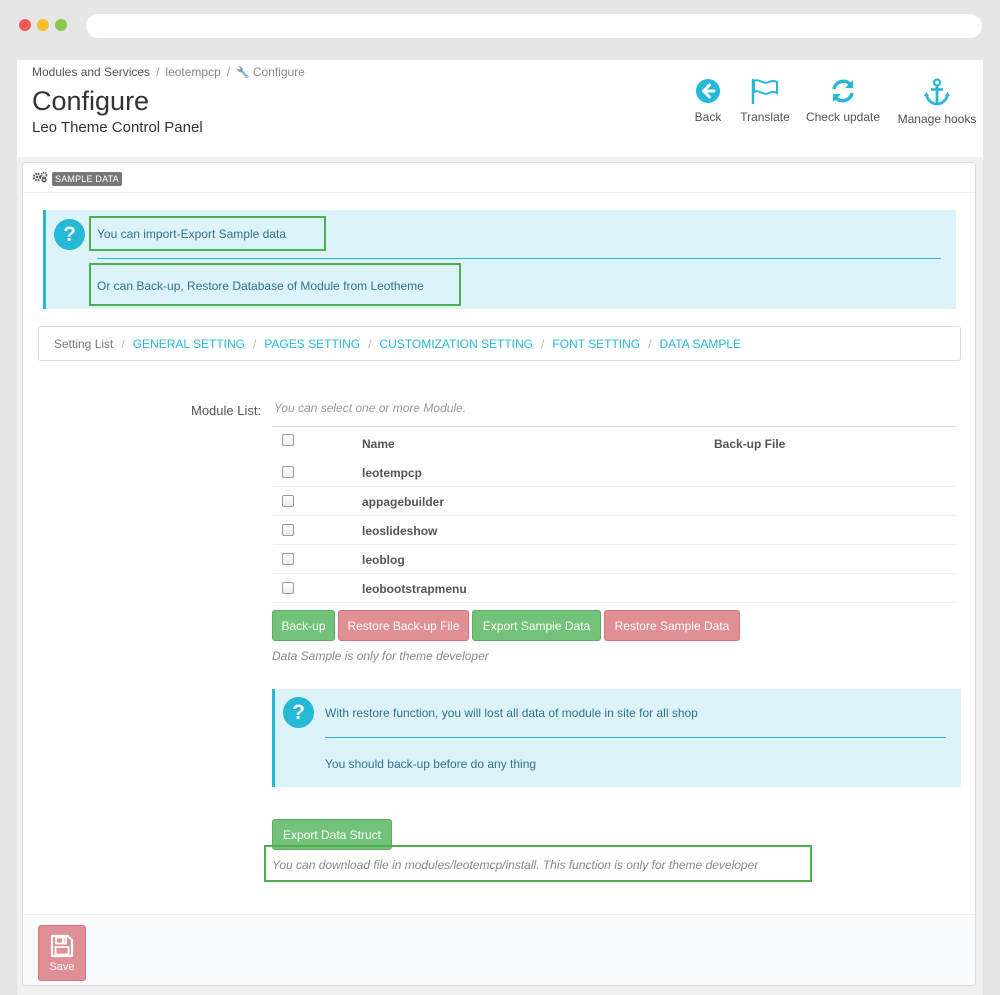 This screenshot has height=995, width=1000. What do you see at coordinates (392, 473) in the screenshot?
I see `module-name: leotempcp` at bounding box center [392, 473].